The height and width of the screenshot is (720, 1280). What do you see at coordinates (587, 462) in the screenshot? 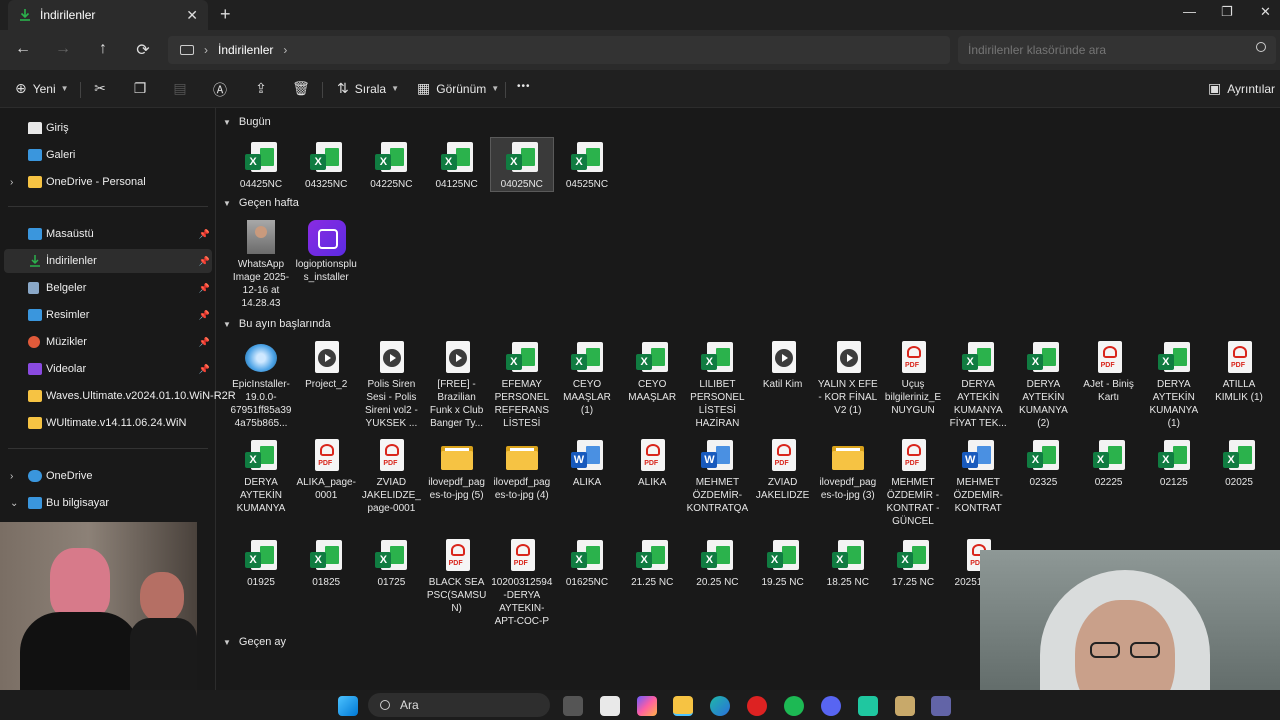
I see `file-item: W ALIKA` at bounding box center [587, 462].